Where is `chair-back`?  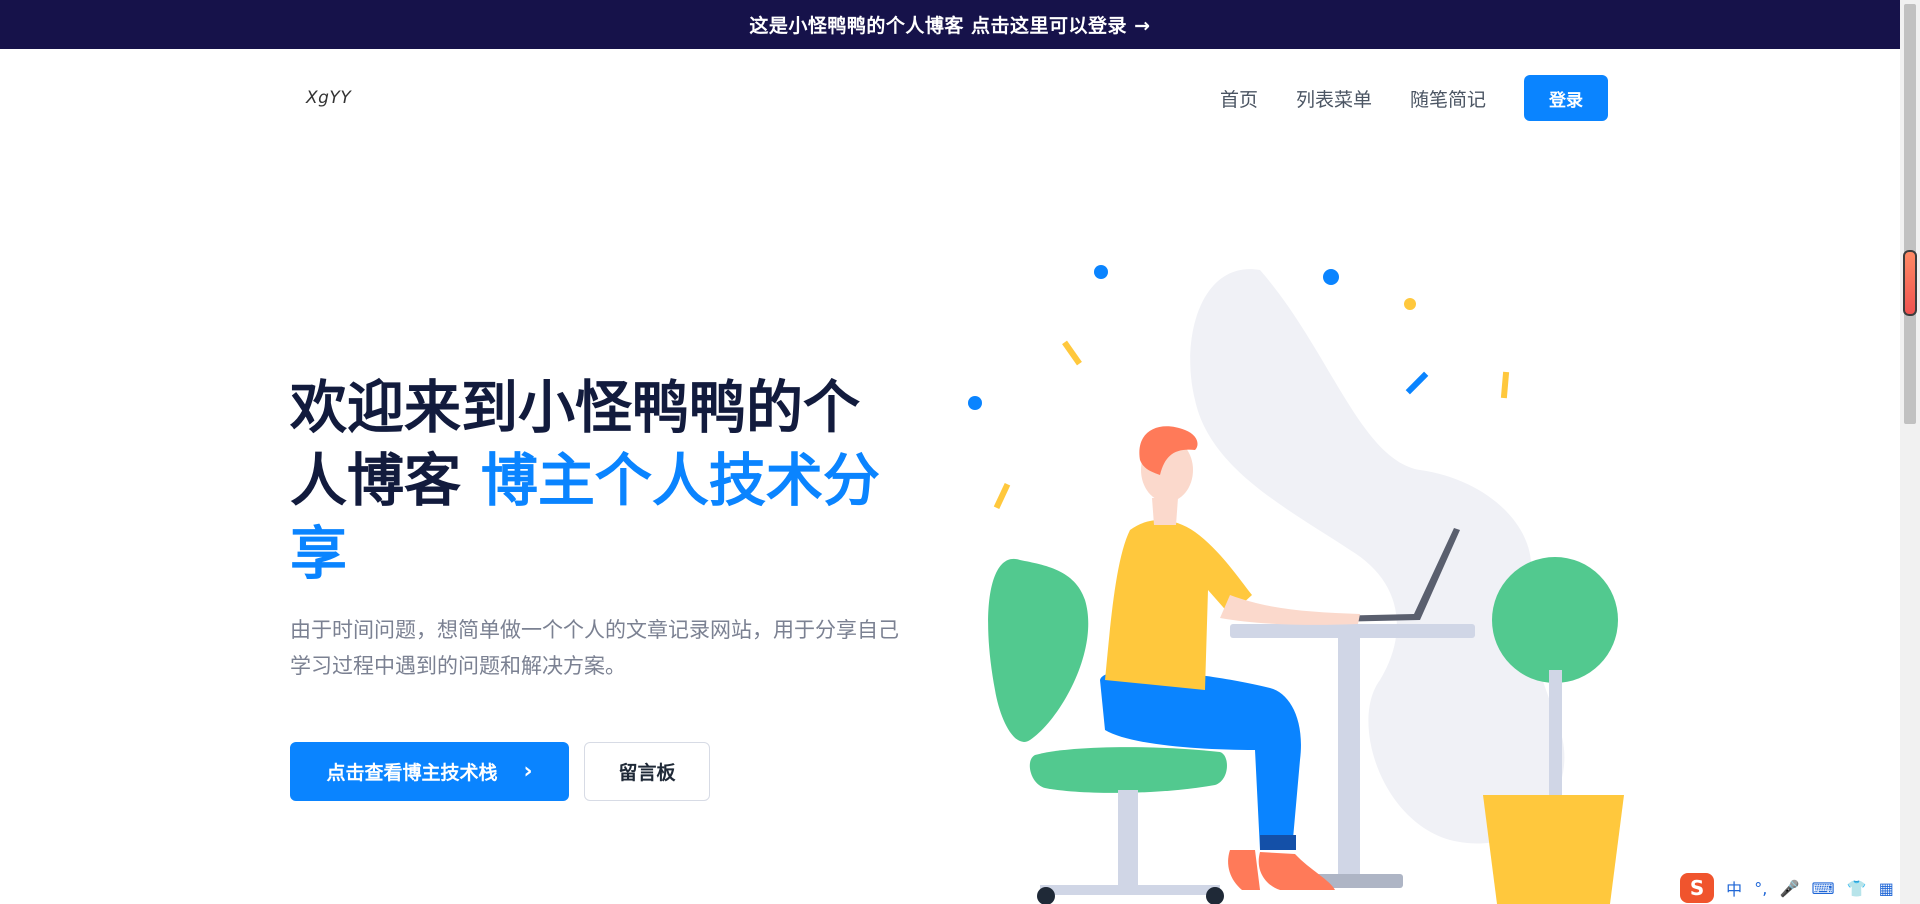 chair-back is located at coordinates (1038, 650).